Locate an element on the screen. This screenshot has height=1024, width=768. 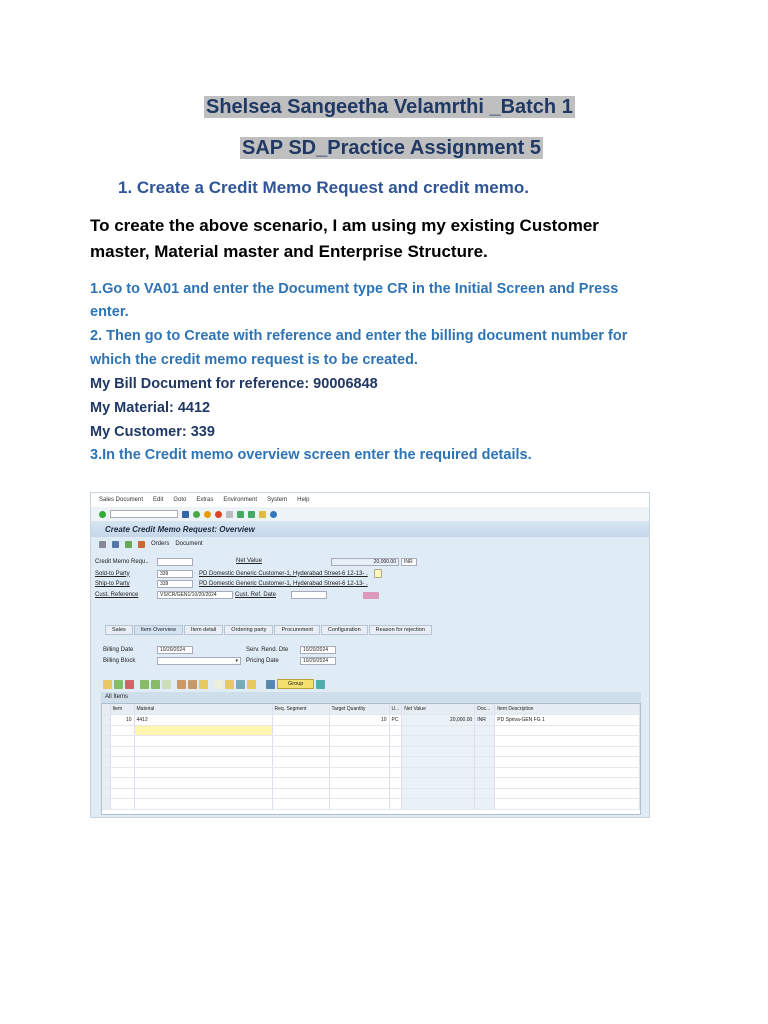
sold-to-field: 339 is located at coordinates (175, 573).